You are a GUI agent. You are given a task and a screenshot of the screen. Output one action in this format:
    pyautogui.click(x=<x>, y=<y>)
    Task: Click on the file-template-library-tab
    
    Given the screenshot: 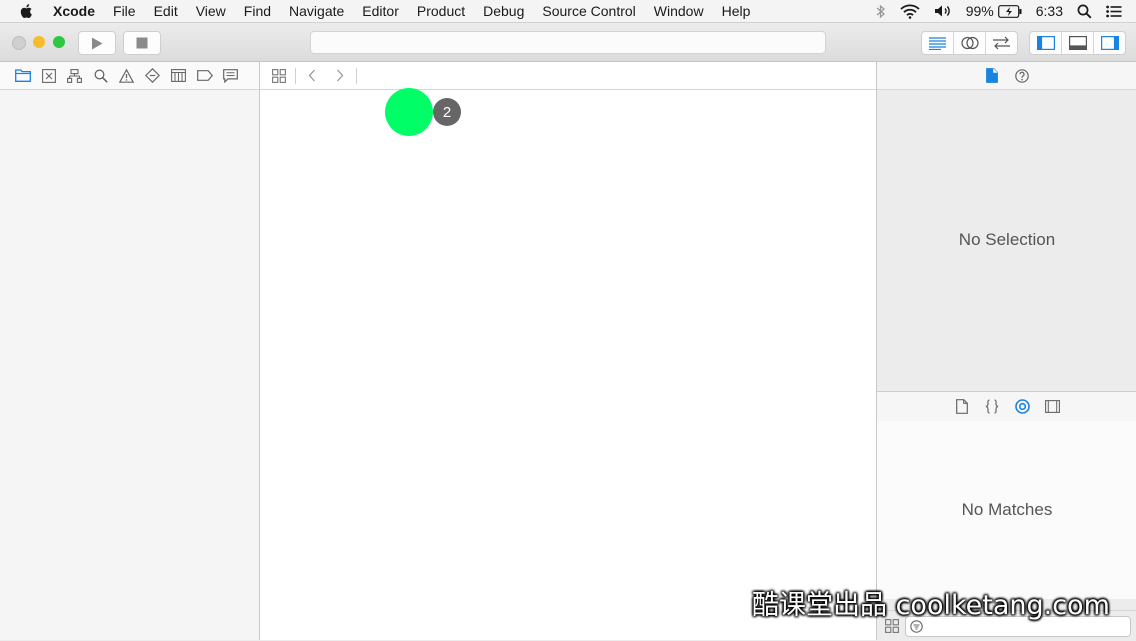 What is the action you would take?
    pyautogui.click(x=962, y=407)
    